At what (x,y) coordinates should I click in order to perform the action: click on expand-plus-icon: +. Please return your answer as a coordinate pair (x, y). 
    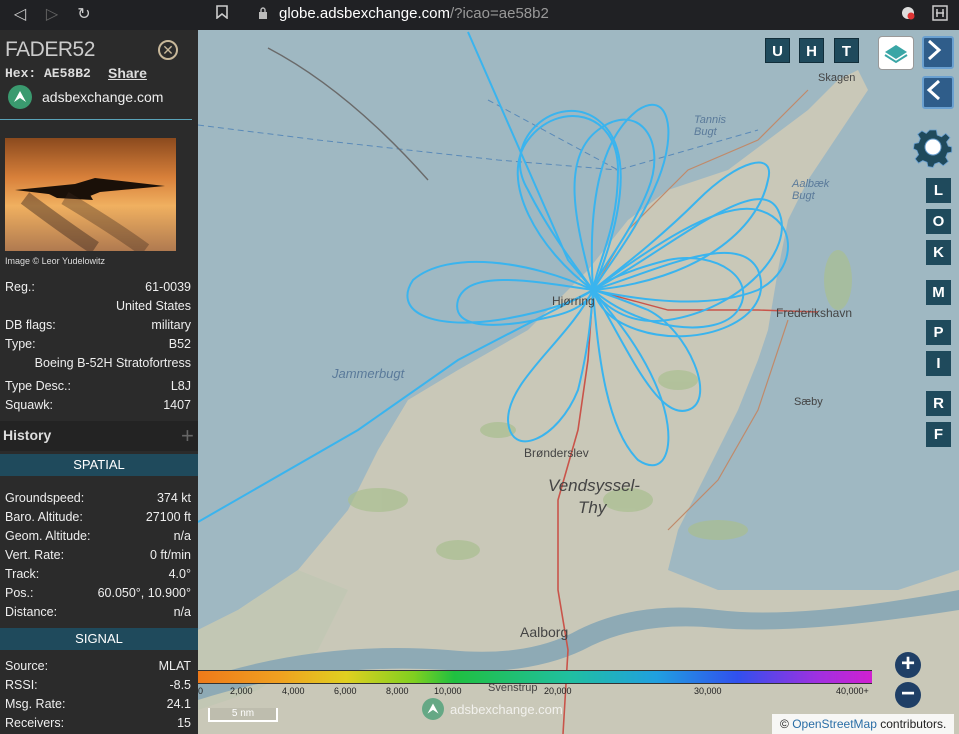
    Looking at the image, I should click on (187, 436).